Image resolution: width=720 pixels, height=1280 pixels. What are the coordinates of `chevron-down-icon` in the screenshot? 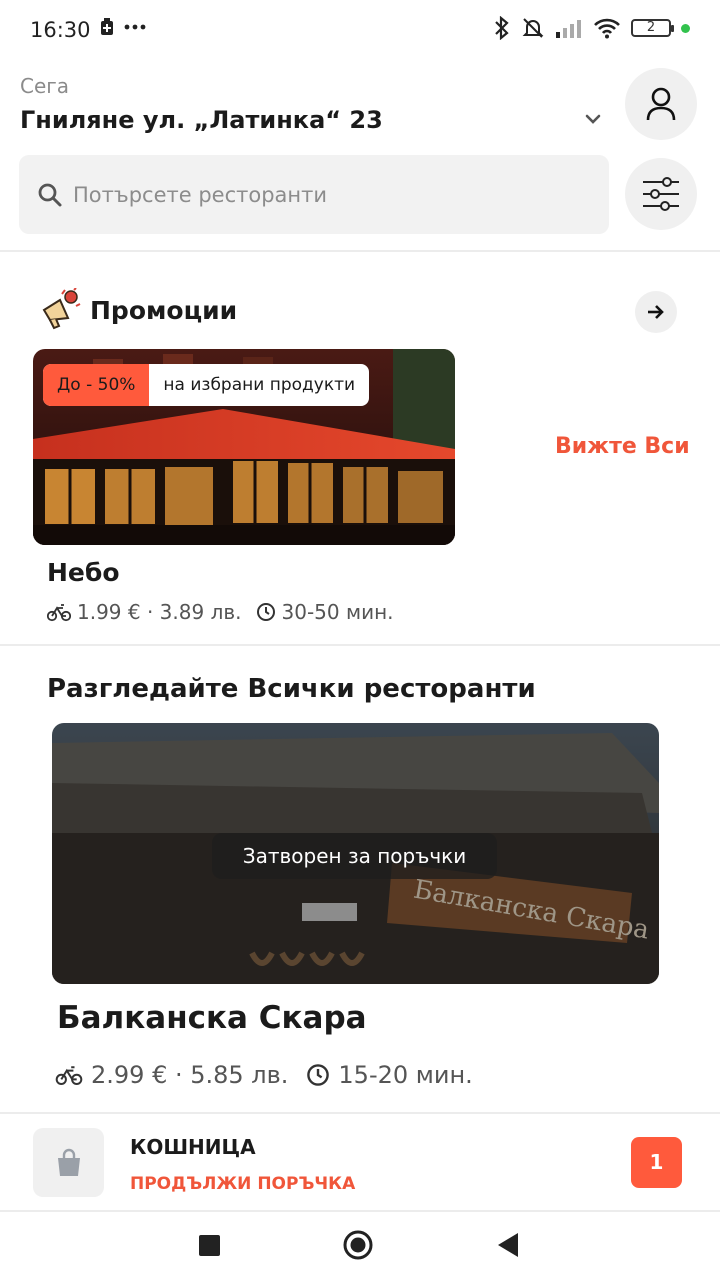 It's located at (593, 119).